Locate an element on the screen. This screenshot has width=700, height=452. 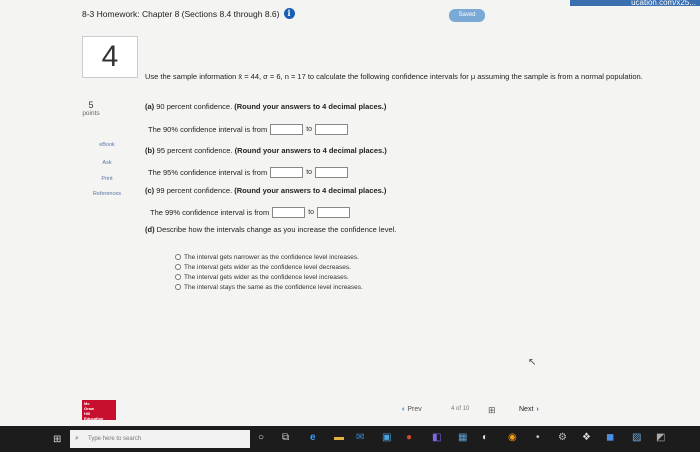
taskbar-search: ⌕ Type here to search is located at coordinates (160, 439).